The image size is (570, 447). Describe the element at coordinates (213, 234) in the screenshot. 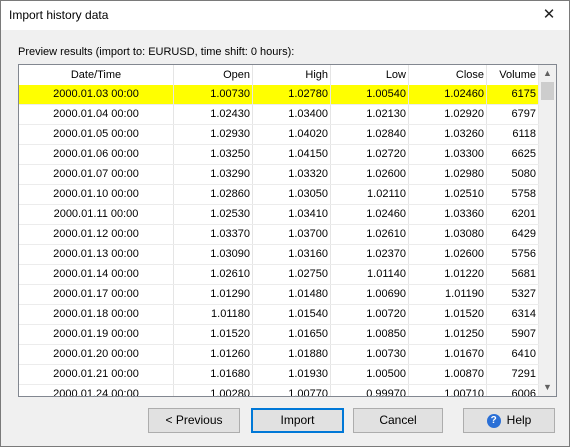

I see `cell-open: 1.03370` at that location.